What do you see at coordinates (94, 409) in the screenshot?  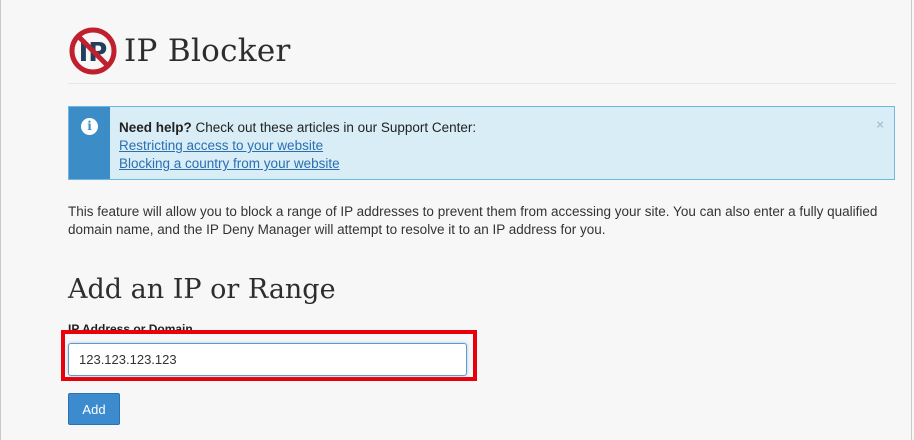 I see `add-button: Add` at bounding box center [94, 409].